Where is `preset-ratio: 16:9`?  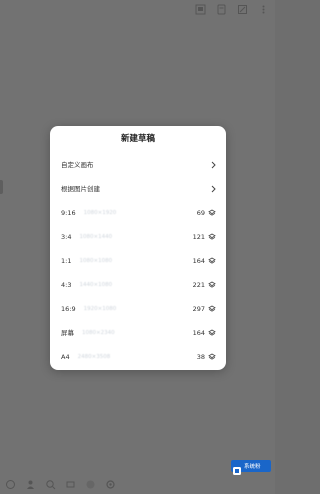
preset-ratio: 16:9 is located at coordinates (68, 309).